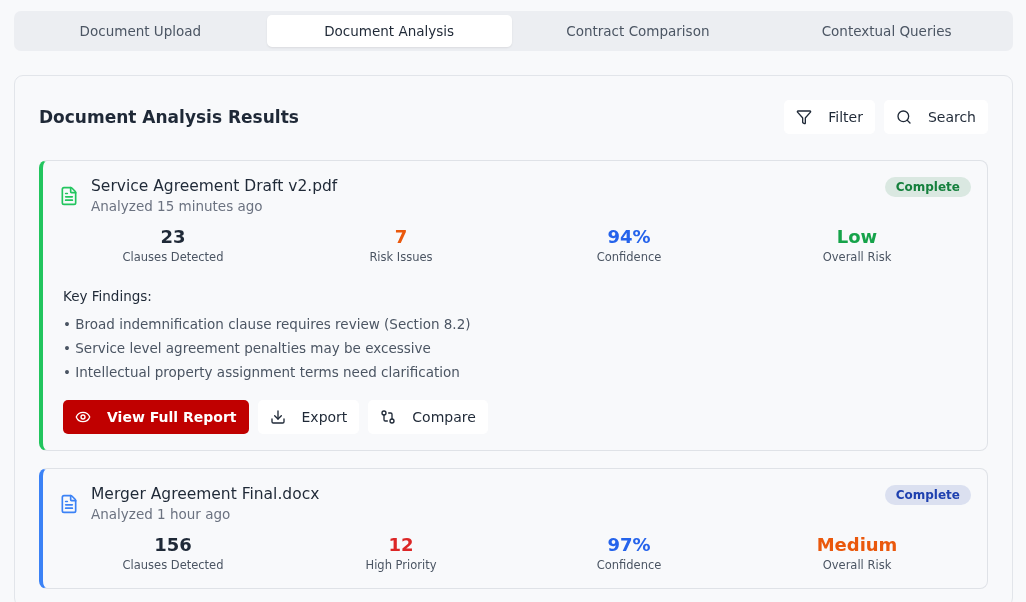 The image size is (1026, 602). What do you see at coordinates (401, 257) in the screenshot?
I see `stat-label: Risk Issues` at bounding box center [401, 257].